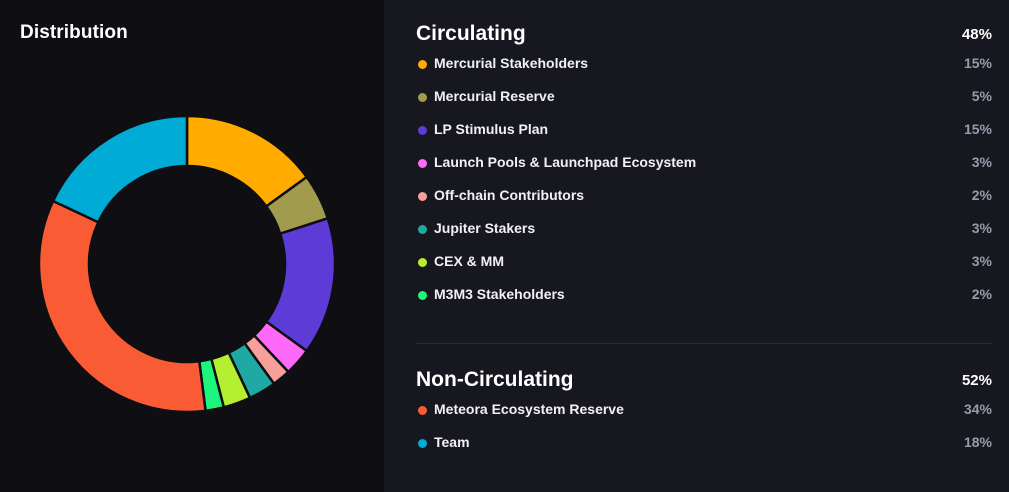 The width and height of the screenshot is (1009, 492). What do you see at coordinates (704, 68) in the screenshot?
I see `legend-item: Mercurial Stakeholders 15%` at bounding box center [704, 68].